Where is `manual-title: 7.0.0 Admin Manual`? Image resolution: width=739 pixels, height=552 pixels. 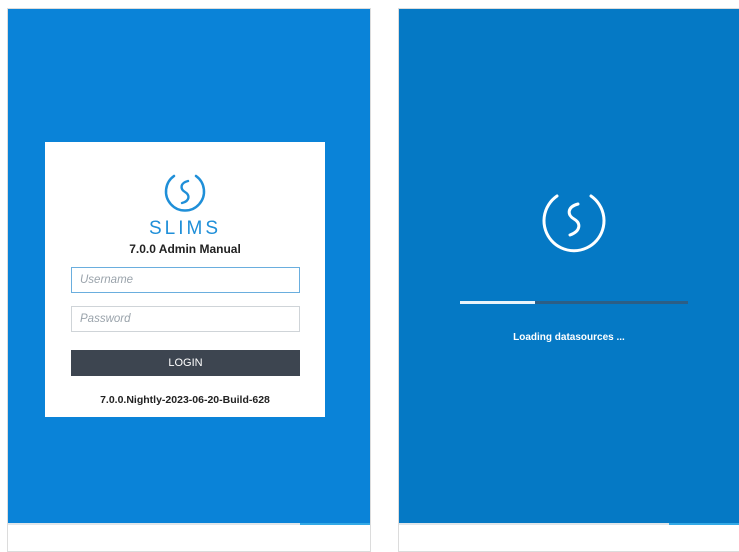
manual-title: 7.0.0 Admin Manual is located at coordinates (185, 249).